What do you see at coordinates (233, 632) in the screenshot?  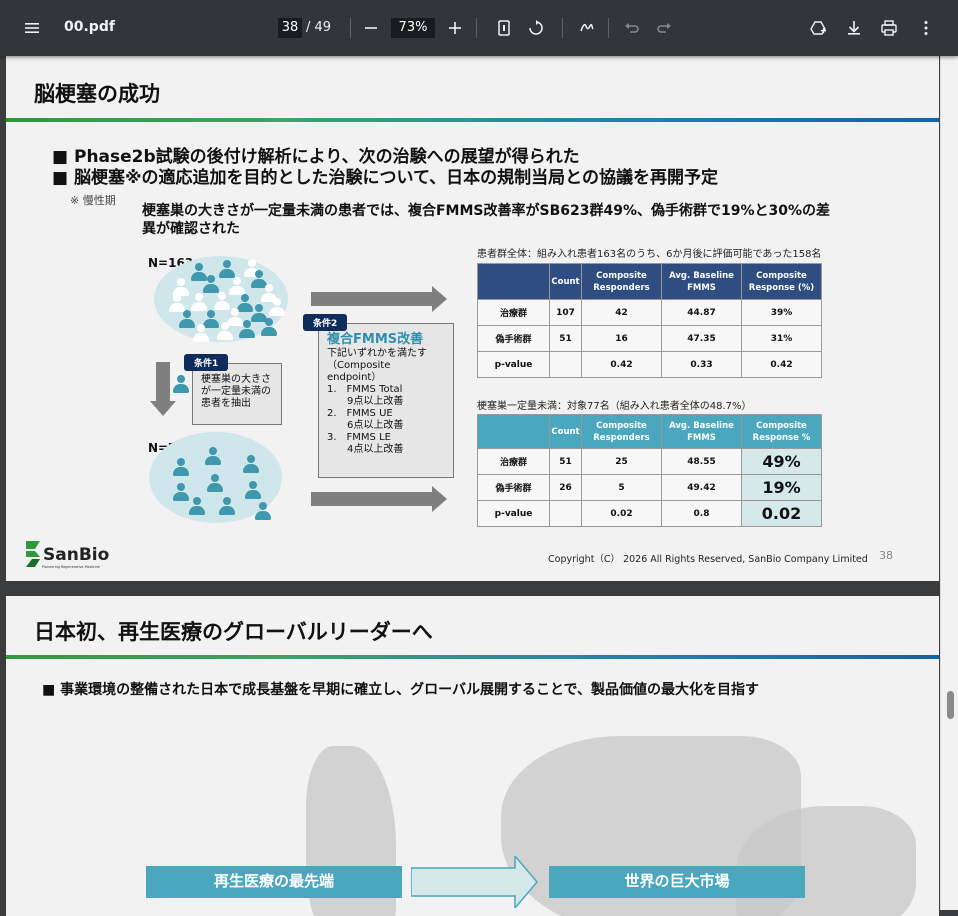 I see `slide-title: 日本初、再生医療のグローバルリーダーへ` at bounding box center [233, 632].